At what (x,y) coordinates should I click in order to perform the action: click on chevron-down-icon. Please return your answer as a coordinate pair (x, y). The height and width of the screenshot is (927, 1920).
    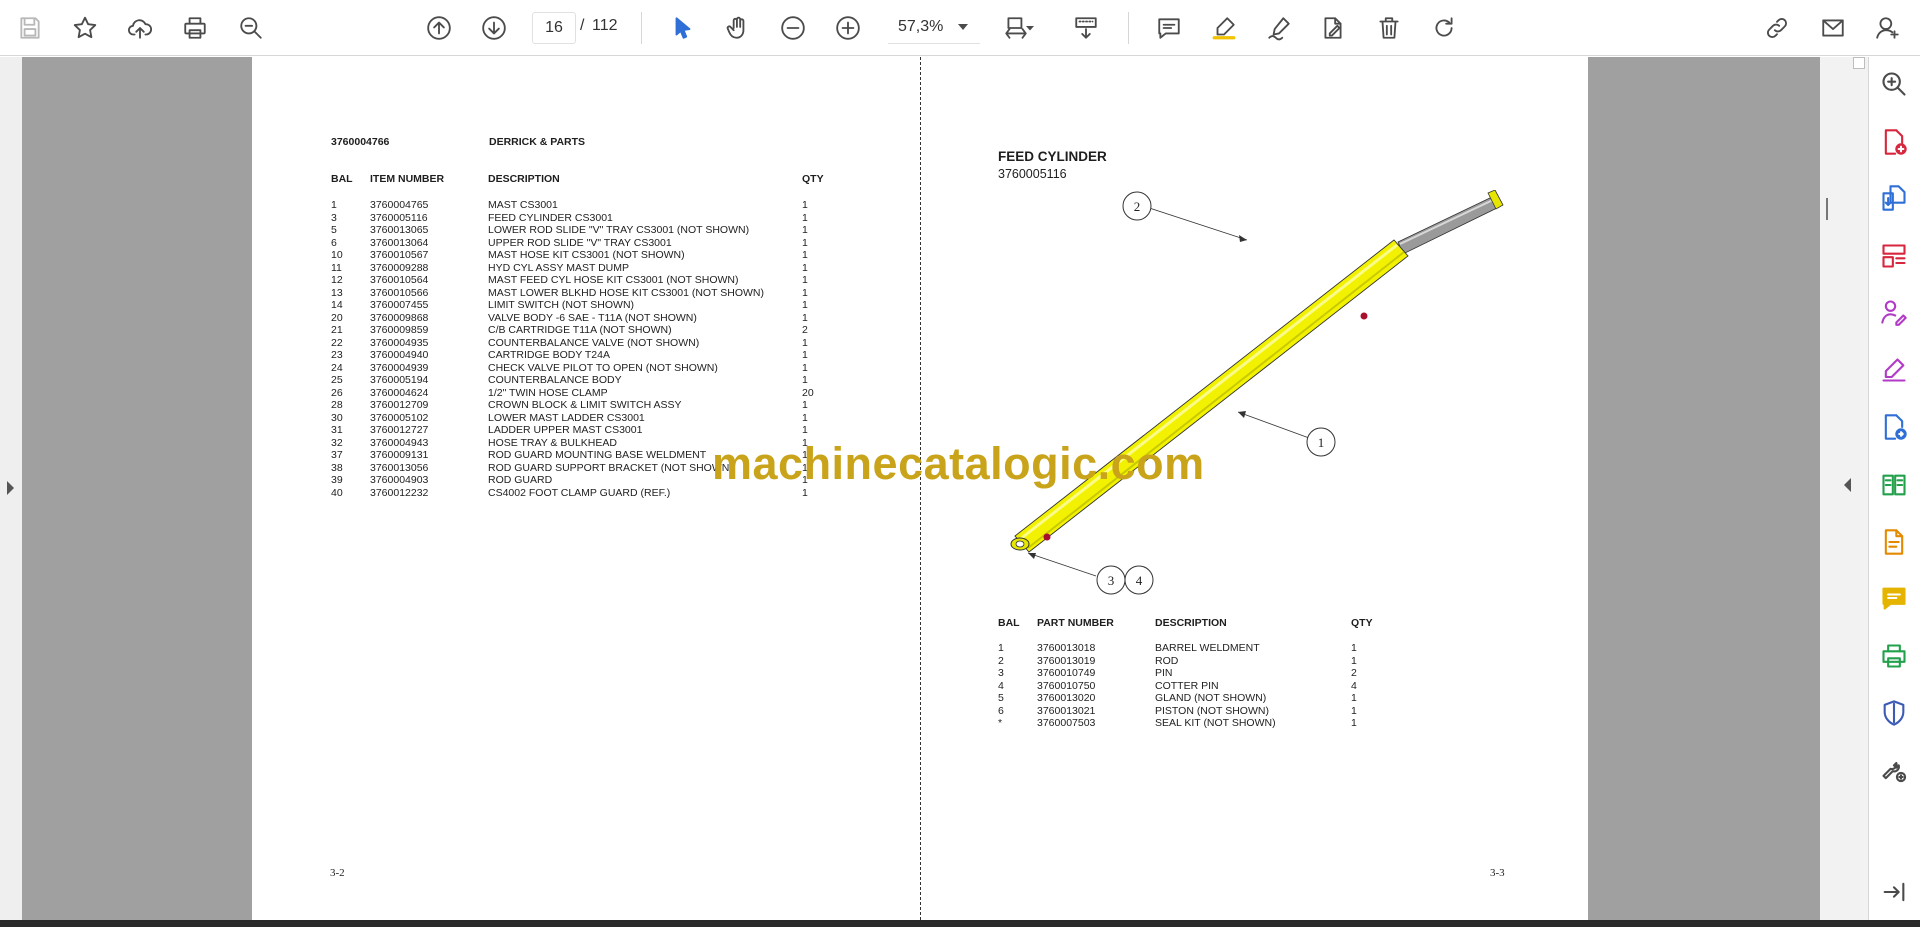
    Looking at the image, I should click on (963, 27).